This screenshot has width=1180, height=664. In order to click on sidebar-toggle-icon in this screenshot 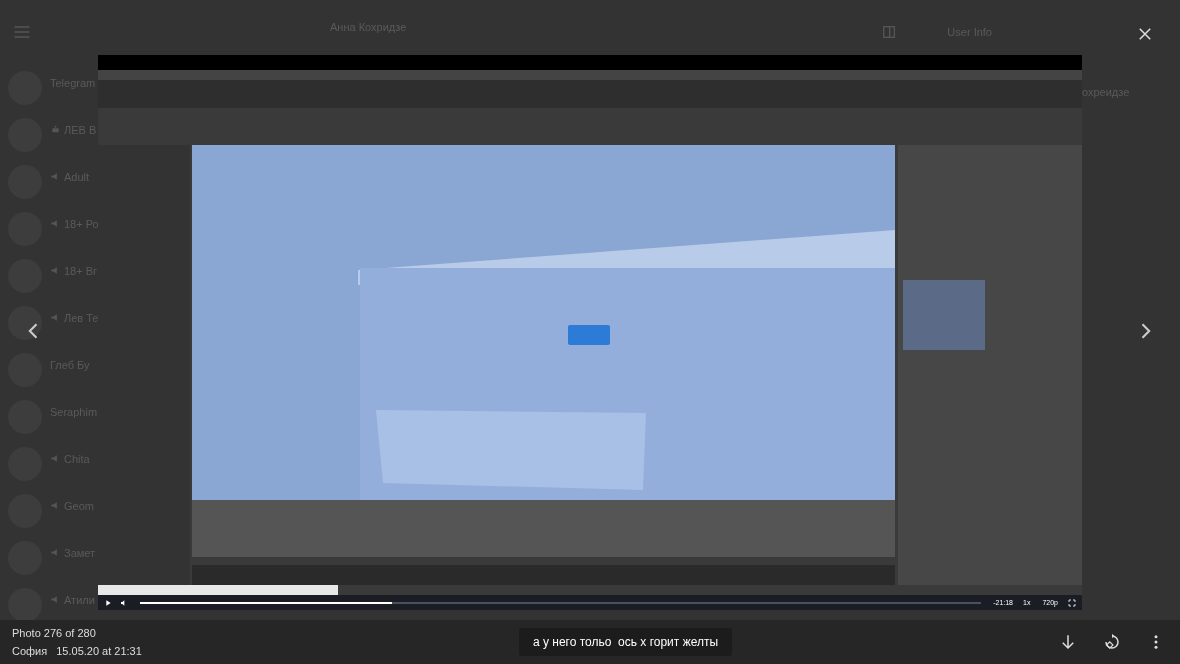, I will do `click(889, 32)`.